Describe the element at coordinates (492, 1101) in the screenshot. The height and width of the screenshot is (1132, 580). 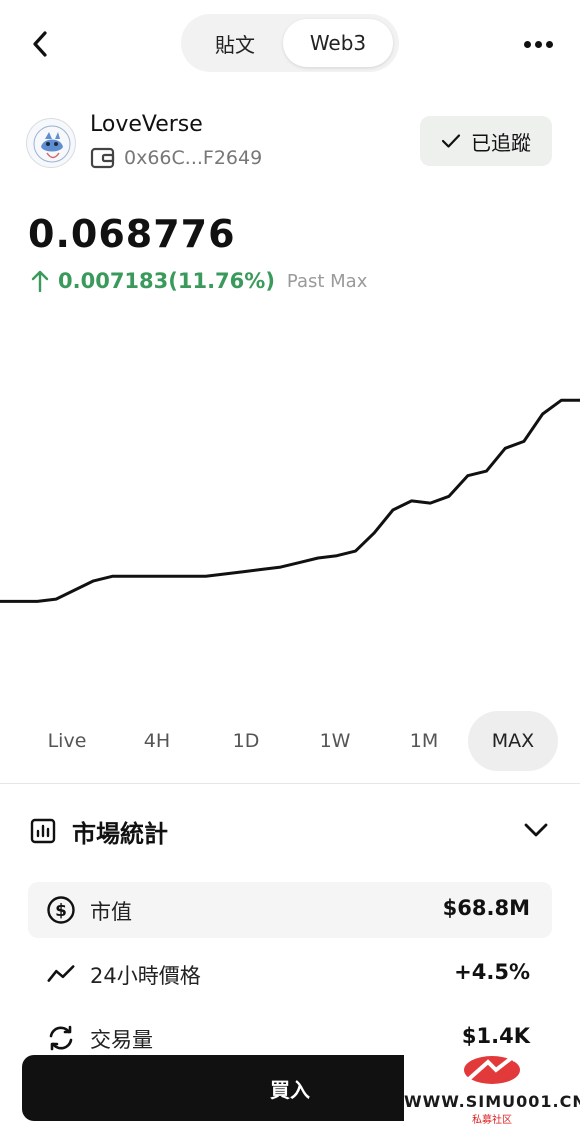
I see `watermark-text: WWW.SIMU001.CN` at that location.